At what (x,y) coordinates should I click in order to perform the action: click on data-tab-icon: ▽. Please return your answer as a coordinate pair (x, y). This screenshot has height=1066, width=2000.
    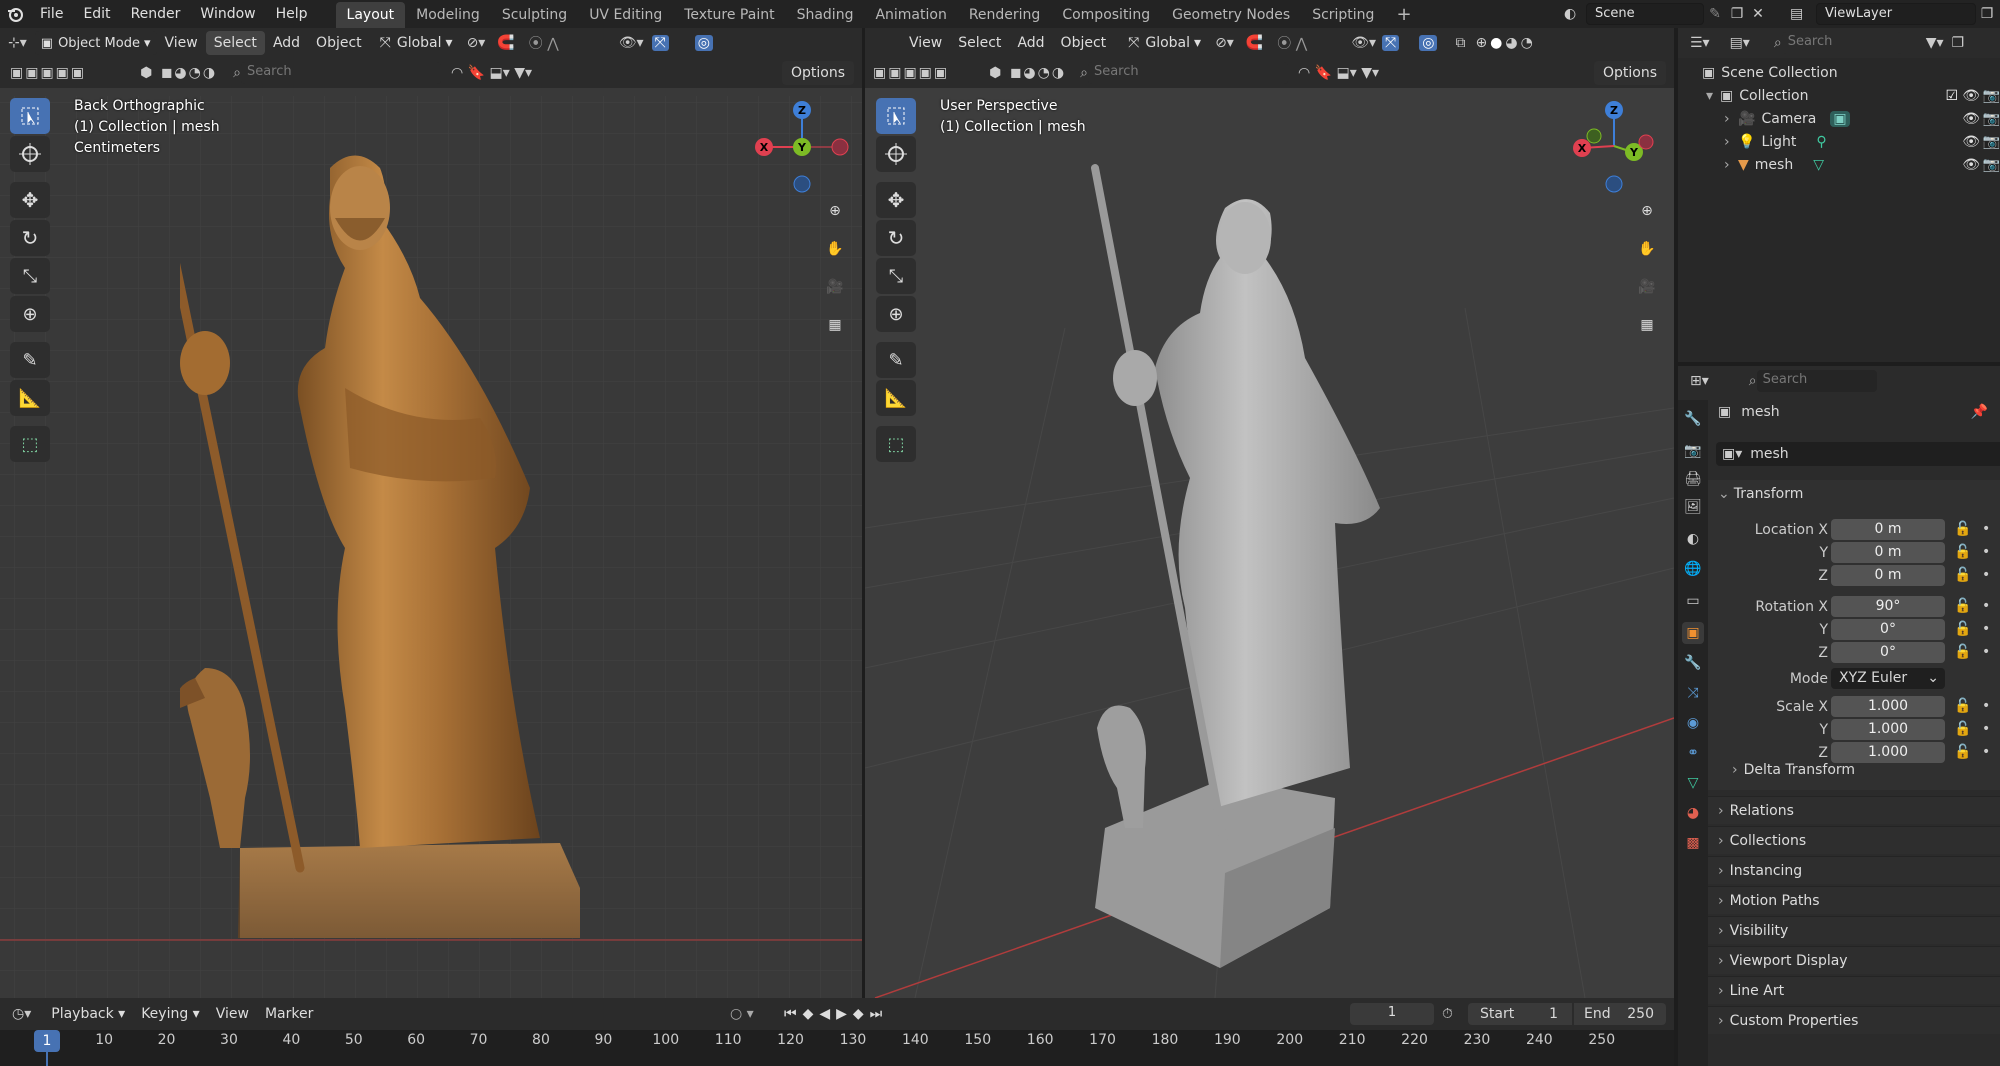
    Looking at the image, I should click on (1693, 783).